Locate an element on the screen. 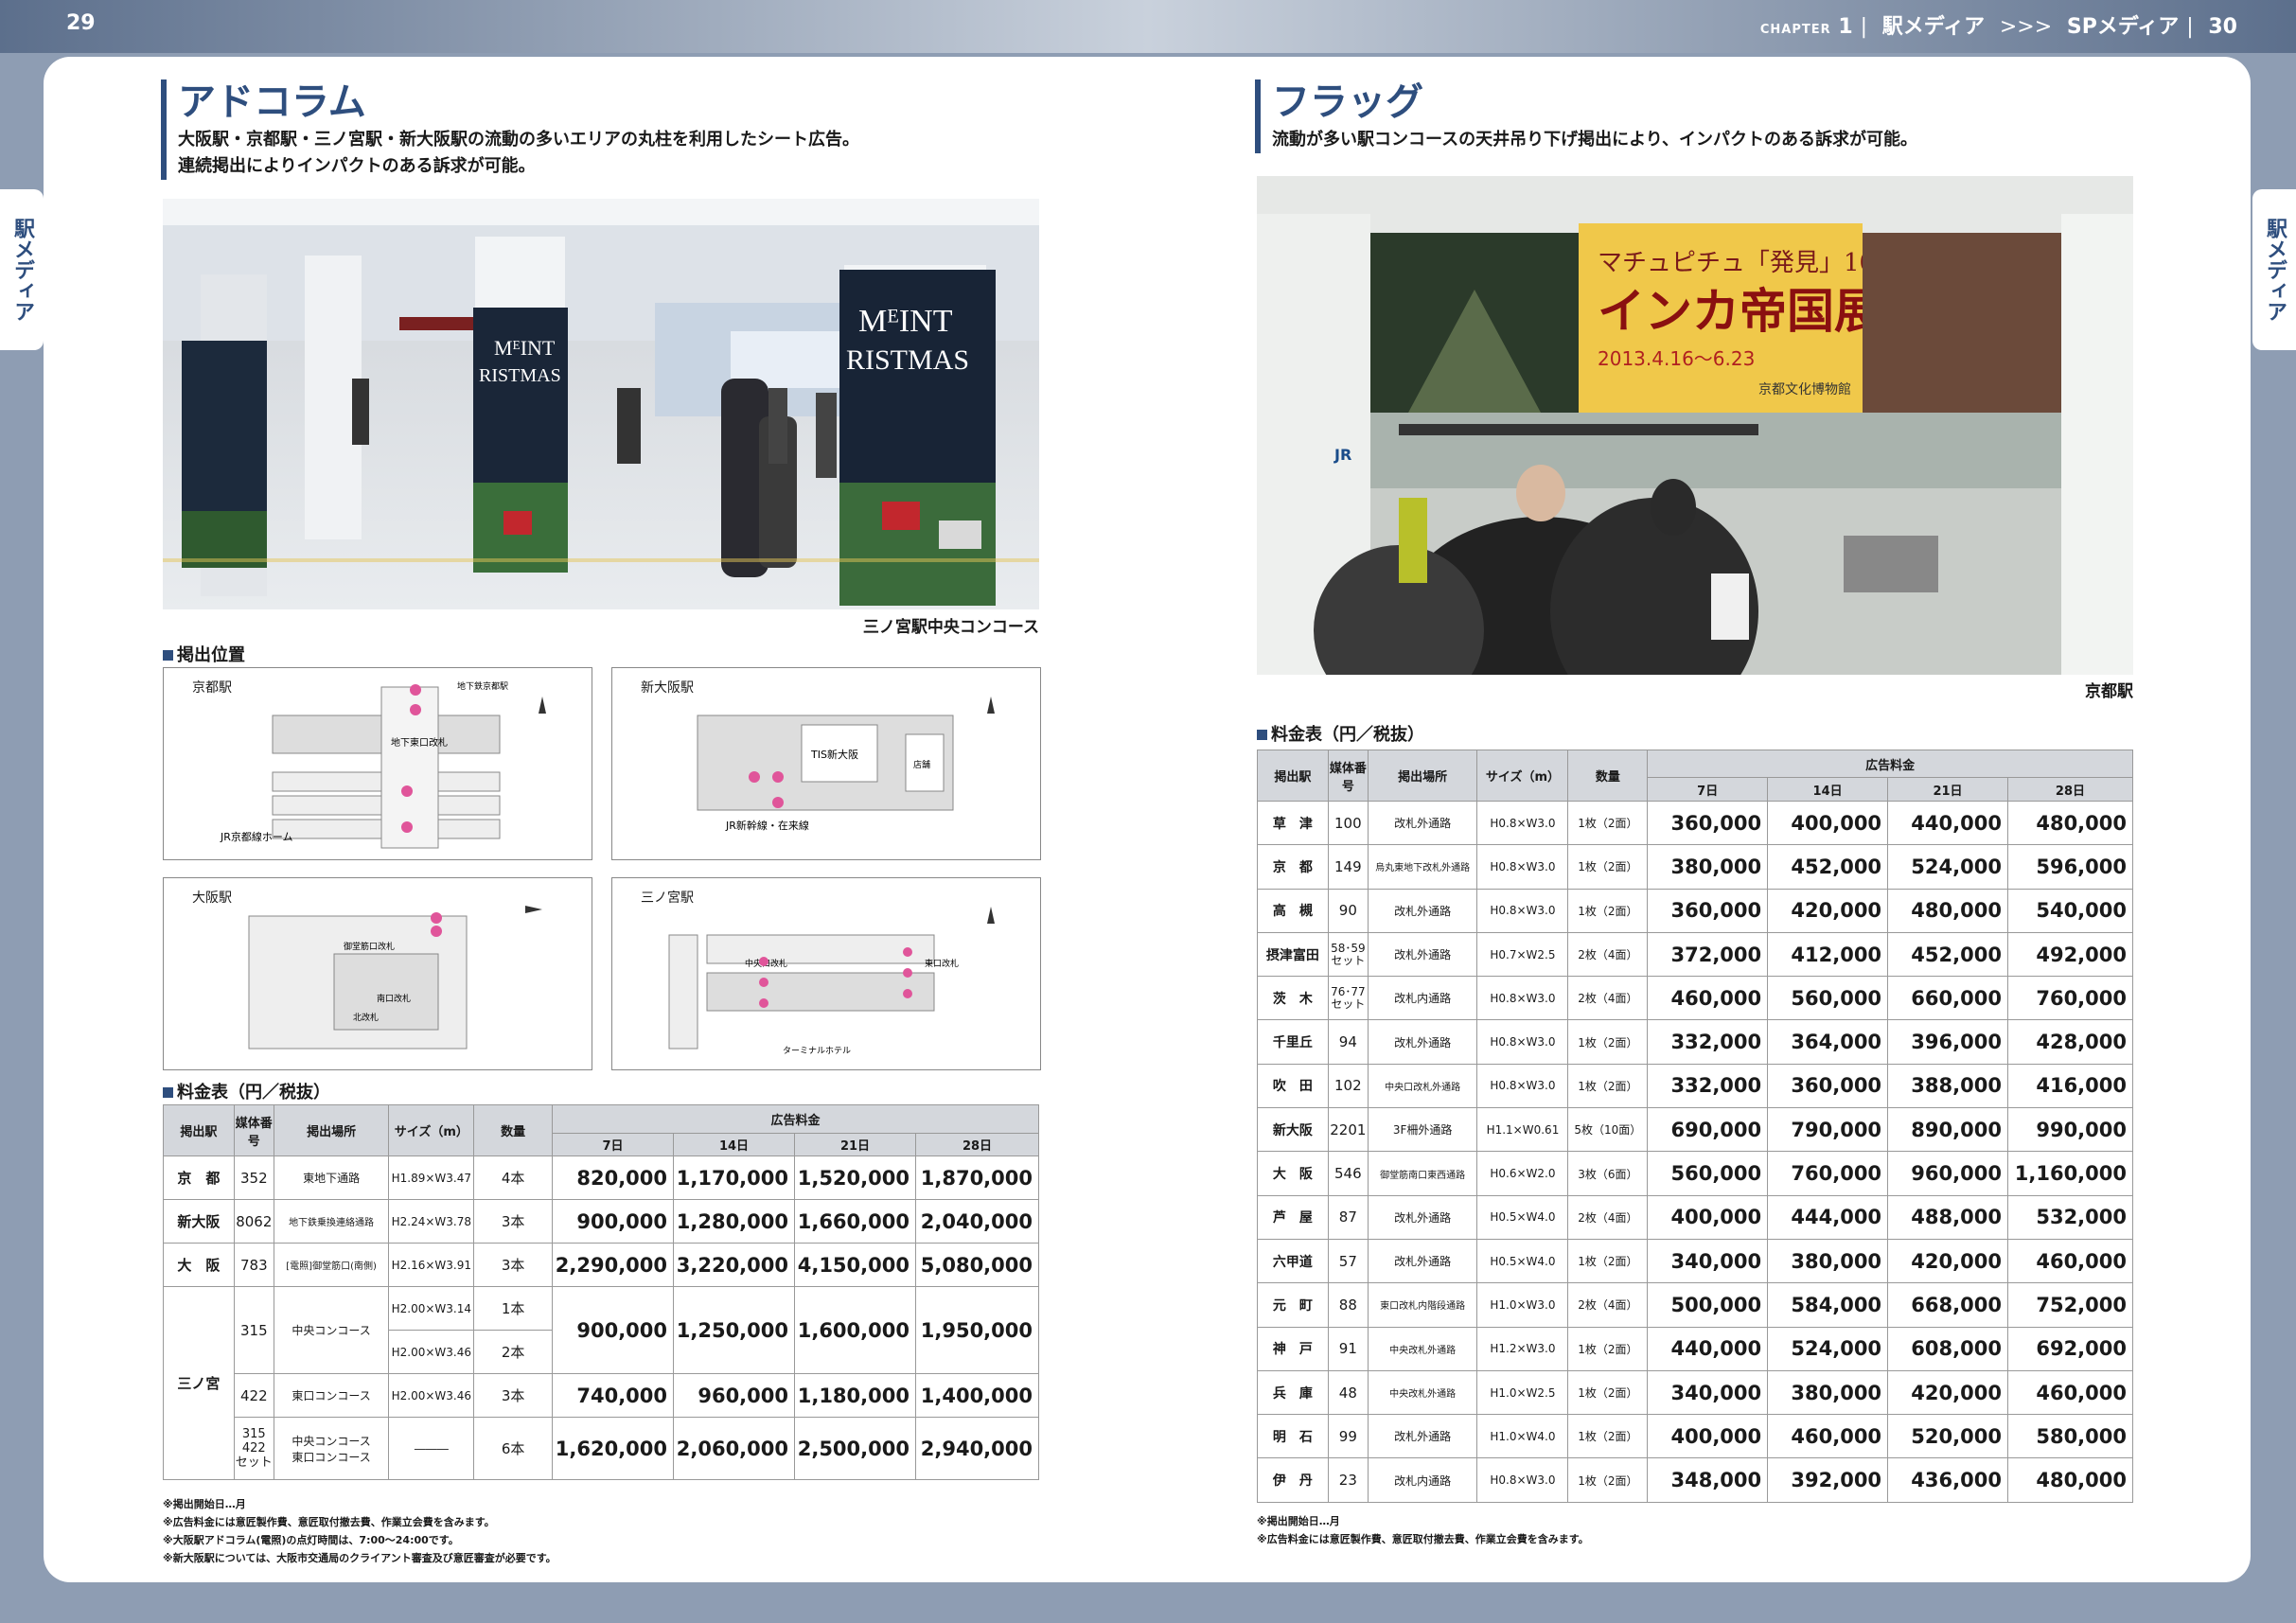 The height and width of the screenshot is (1623, 2296). cell-price: 560,000 is located at coordinates (1828, 998).